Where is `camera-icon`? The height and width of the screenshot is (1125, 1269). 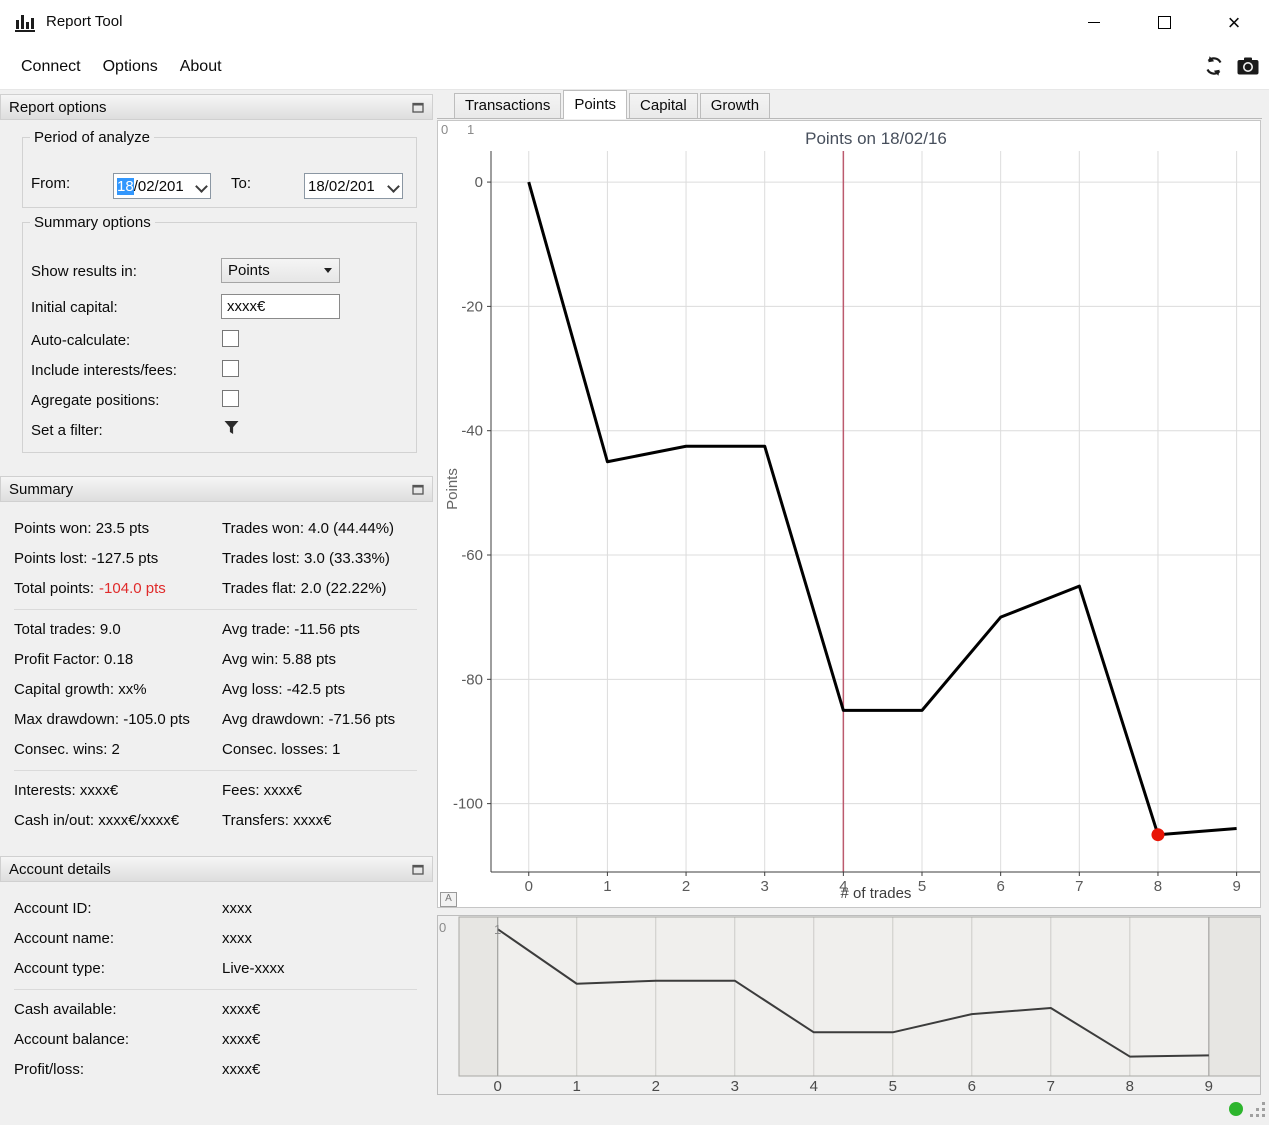 camera-icon is located at coordinates (1248, 65).